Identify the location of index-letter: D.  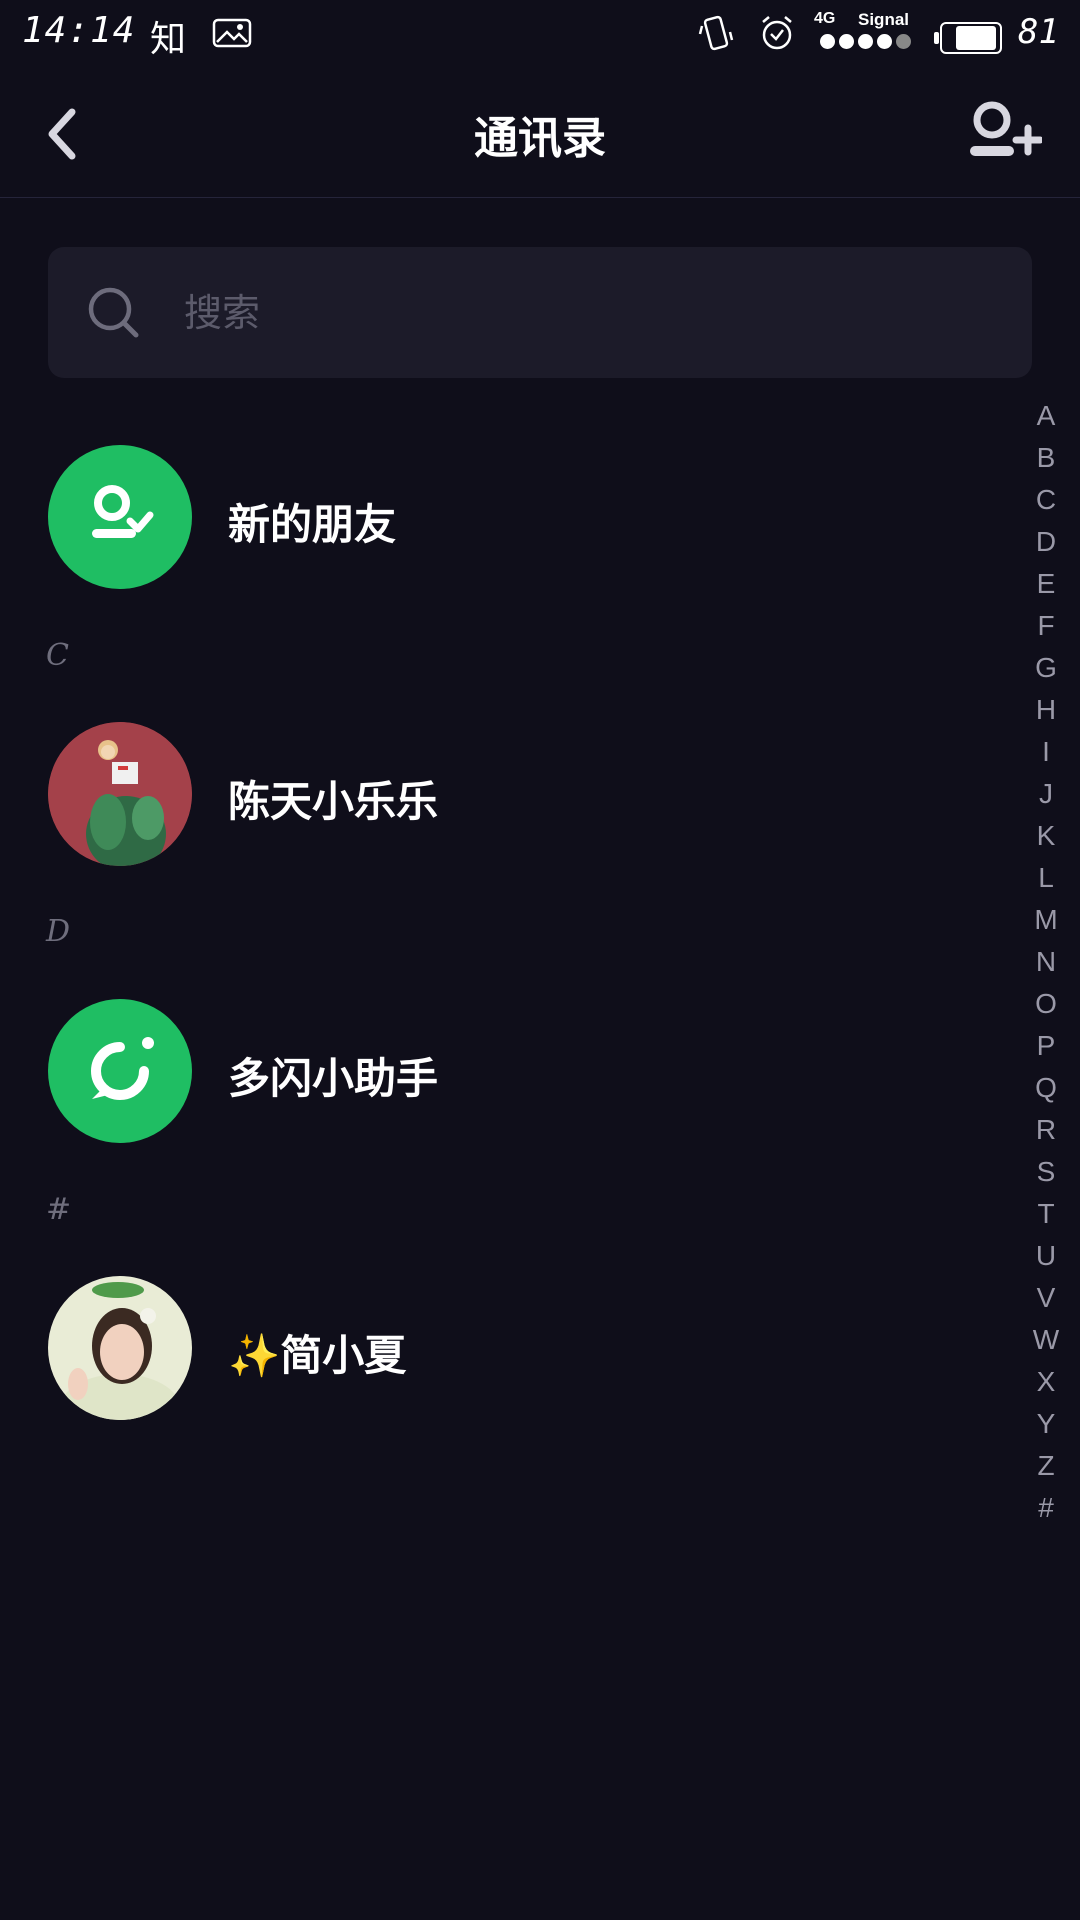
(1046, 542).